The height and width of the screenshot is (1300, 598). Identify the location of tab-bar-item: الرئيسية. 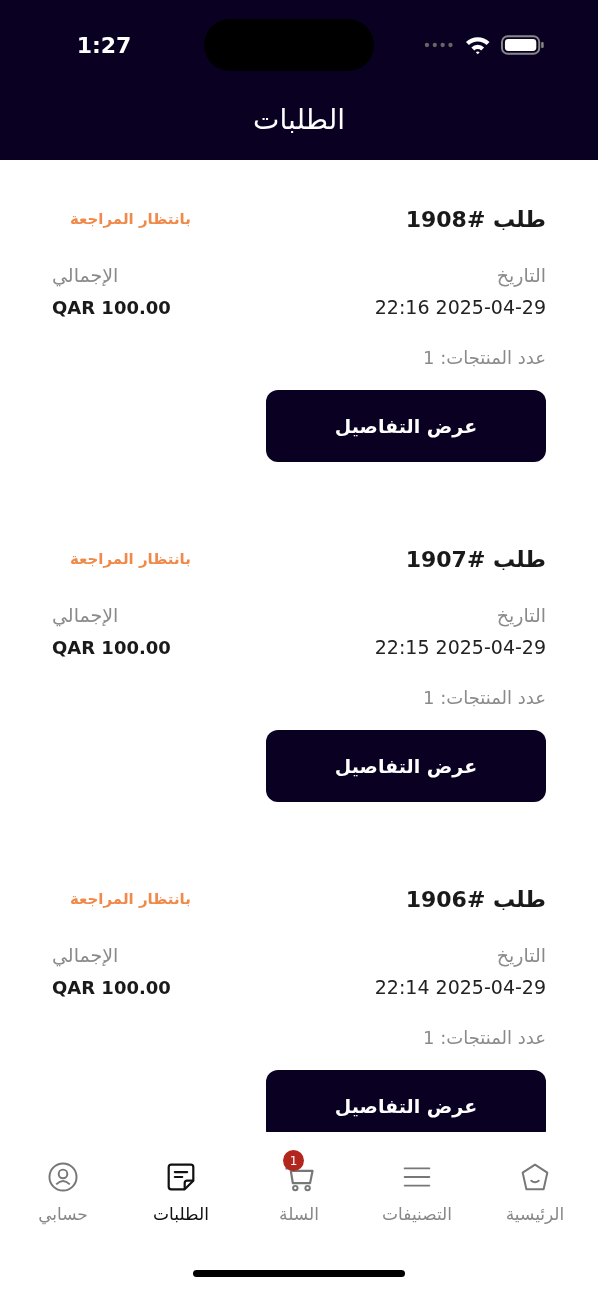
(535, 1187).